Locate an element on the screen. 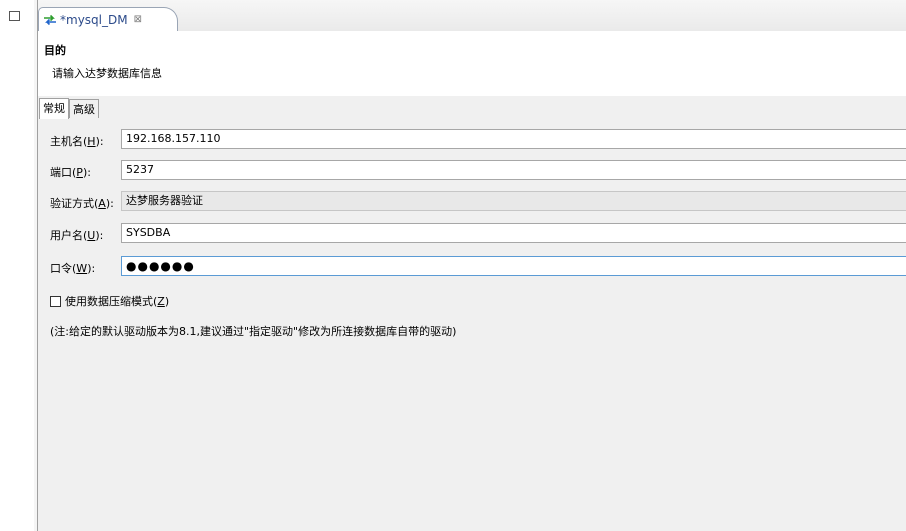  port-row: 端口(P): 5237 is located at coordinates (472, 171).